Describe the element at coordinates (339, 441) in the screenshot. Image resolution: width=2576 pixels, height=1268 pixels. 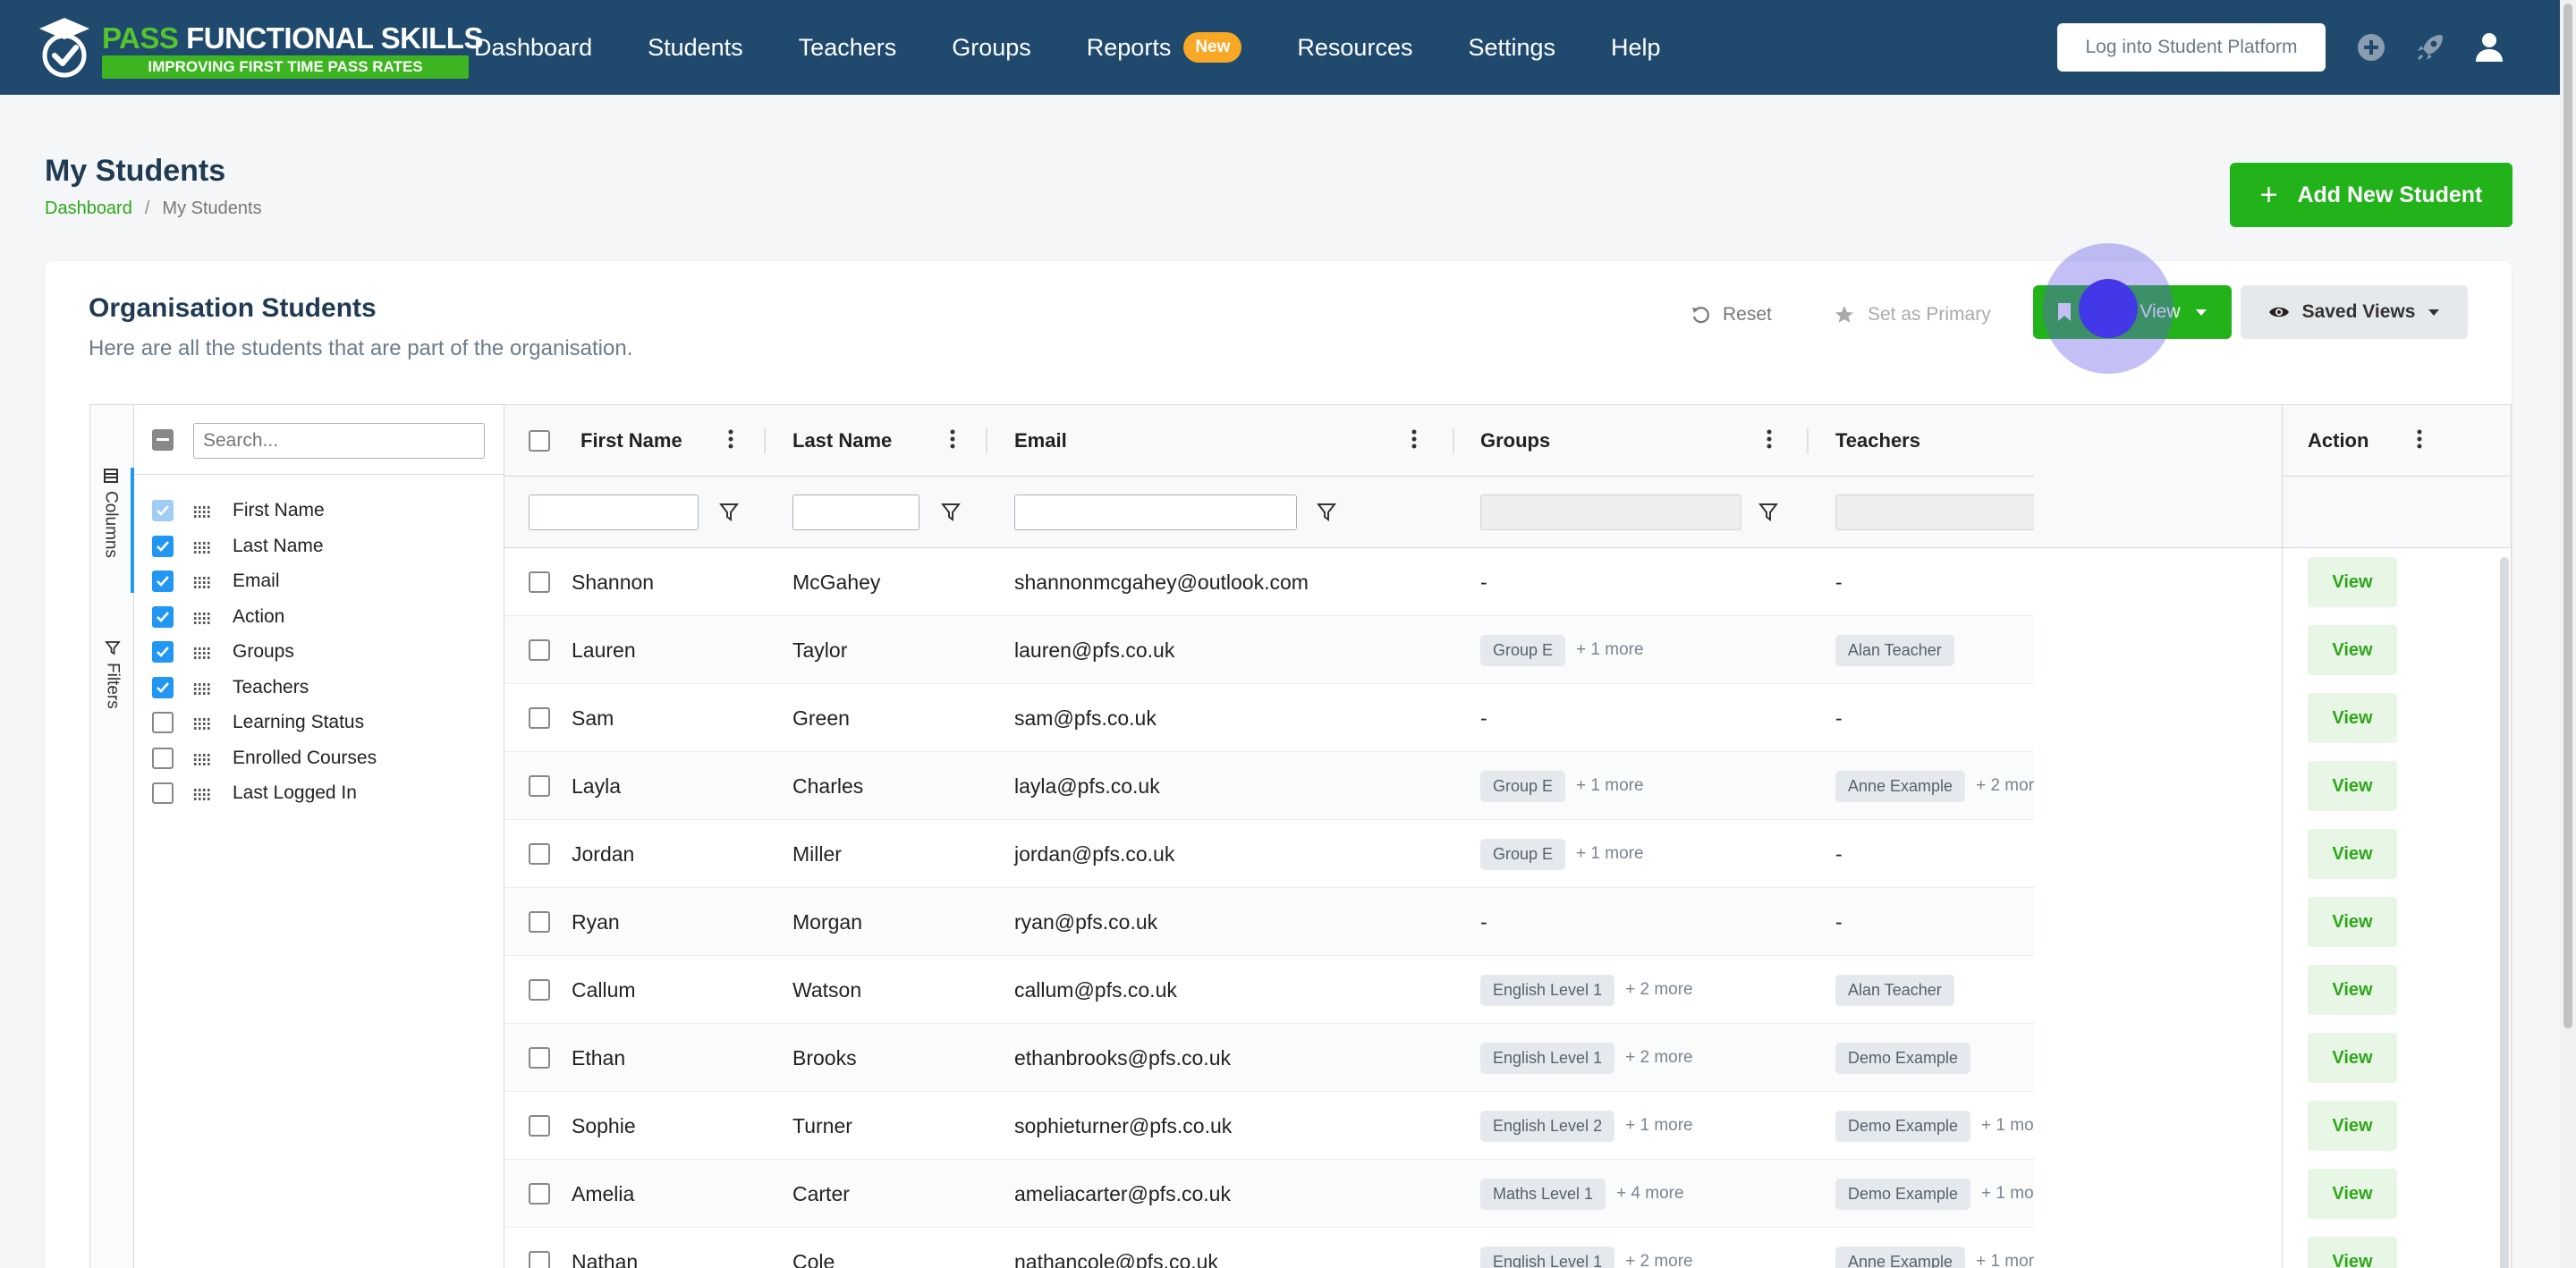
I see `column-search-input` at that location.